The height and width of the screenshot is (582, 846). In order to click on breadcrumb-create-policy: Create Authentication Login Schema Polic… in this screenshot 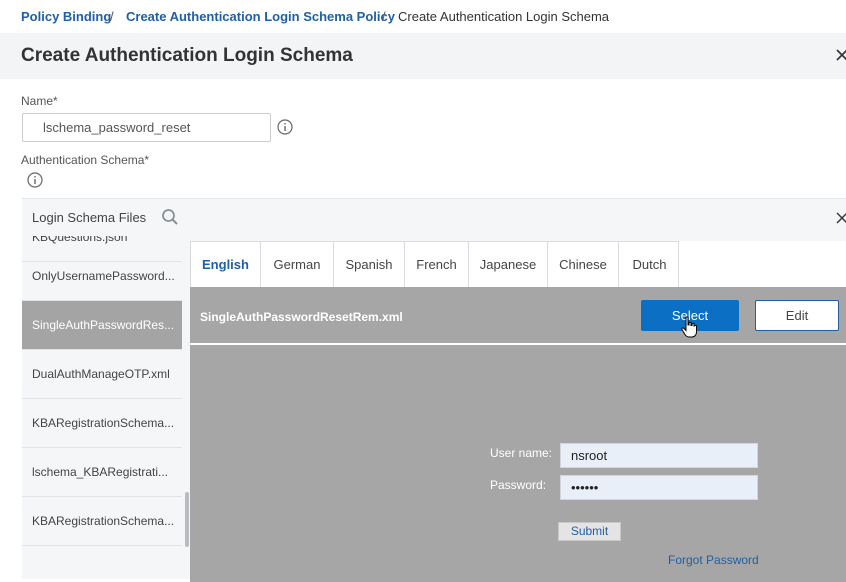, I will do `click(260, 16)`.